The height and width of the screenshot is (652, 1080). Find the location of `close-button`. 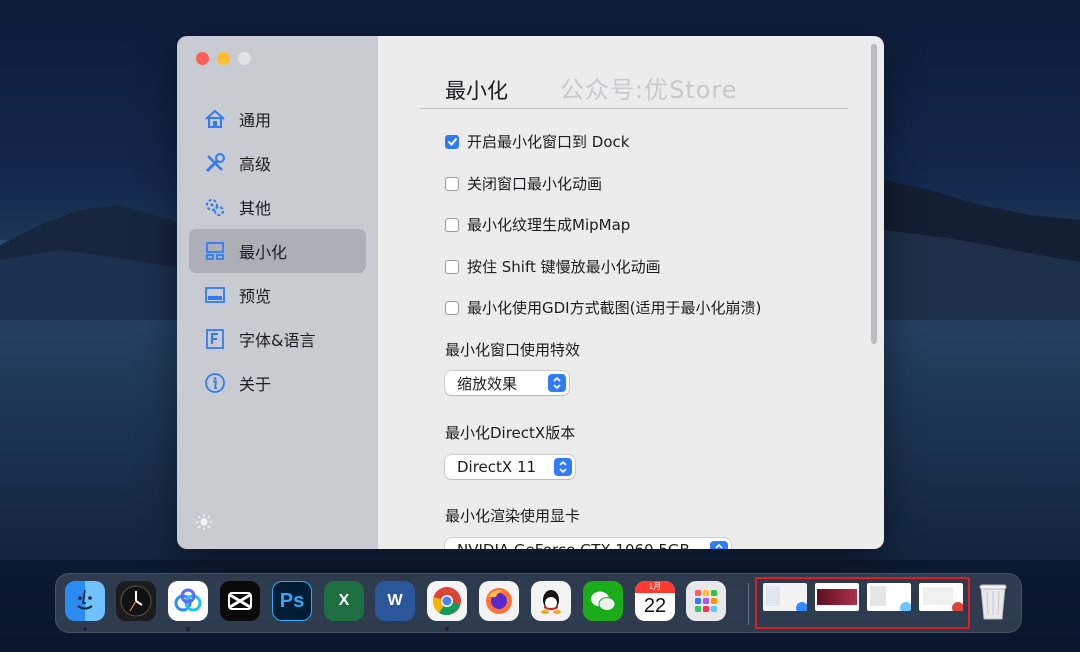

close-button is located at coordinates (202, 58).